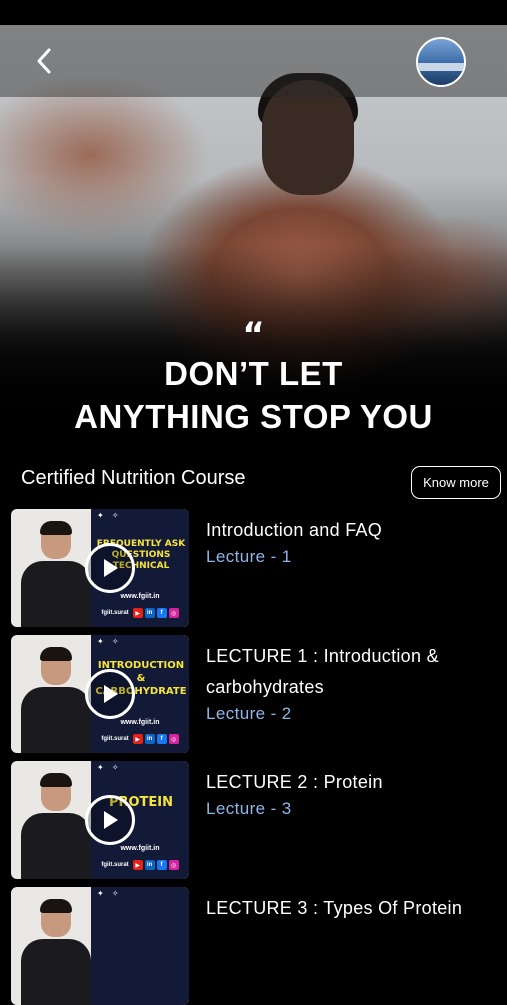 The width and height of the screenshot is (507, 1005). Describe the element at coordinates (334, 908) in the screenshot. I see `lecture-title-line-1: LECTURE 3 : Types Of Protein` at that location.